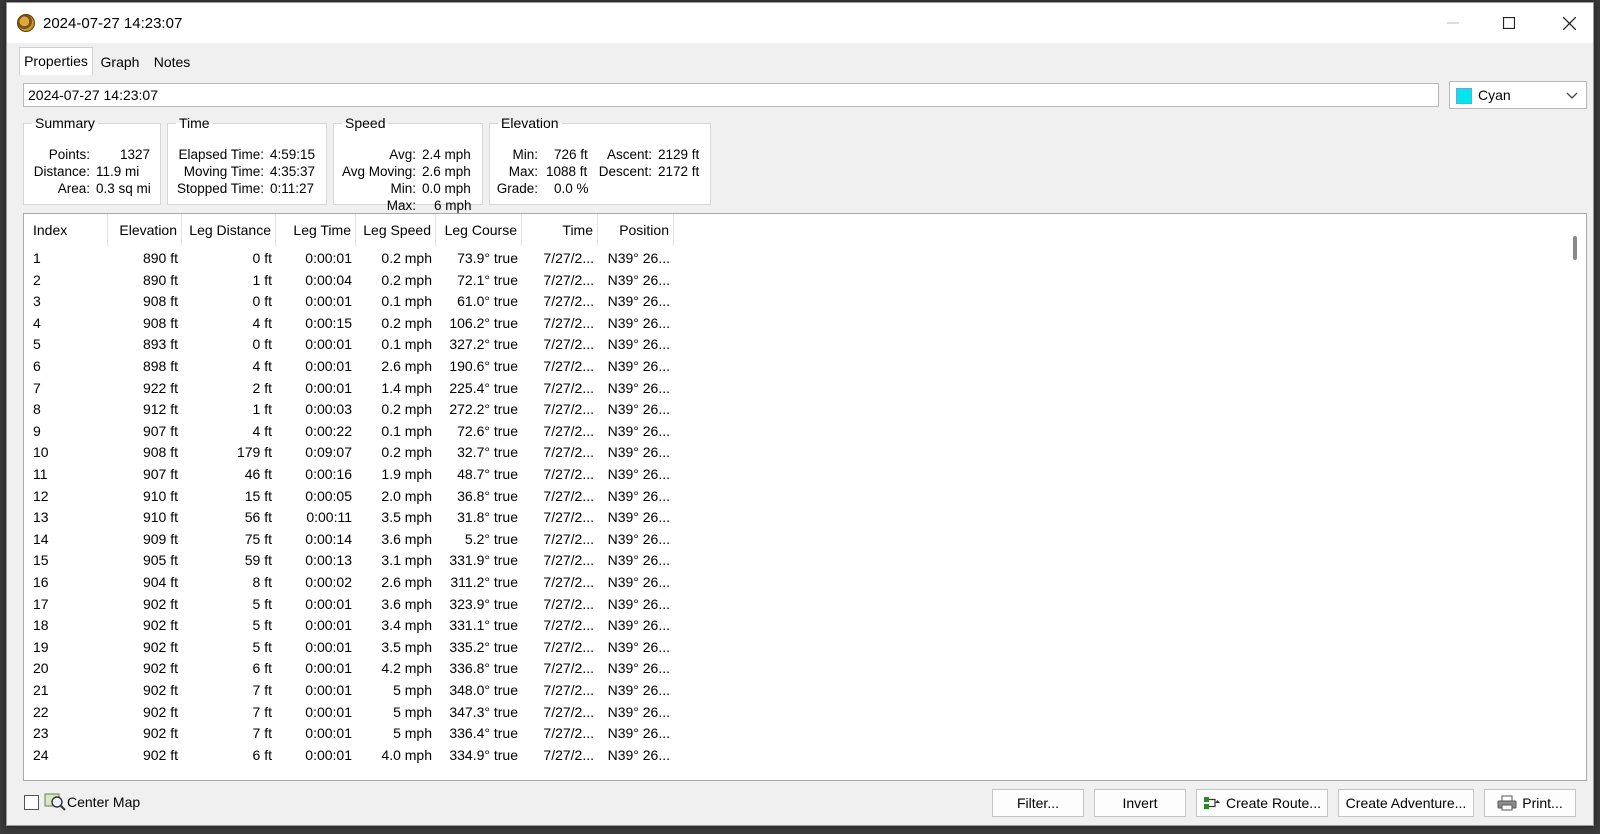 Image resolution: width=1600 pixels, height=834 pixels. What do you see at coordinates (329, 517) in the screenshot?
I see `leg-time-cell: 0:00:11` at bounding box center [329, 517].